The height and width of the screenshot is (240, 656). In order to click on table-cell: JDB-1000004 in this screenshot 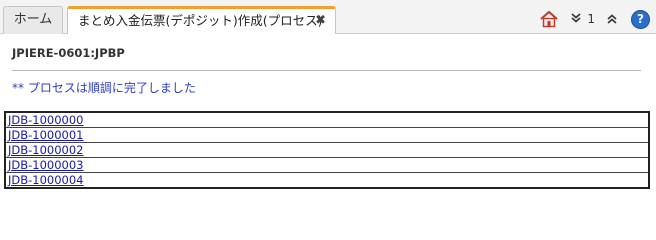, I will do `click(327, 180)`.